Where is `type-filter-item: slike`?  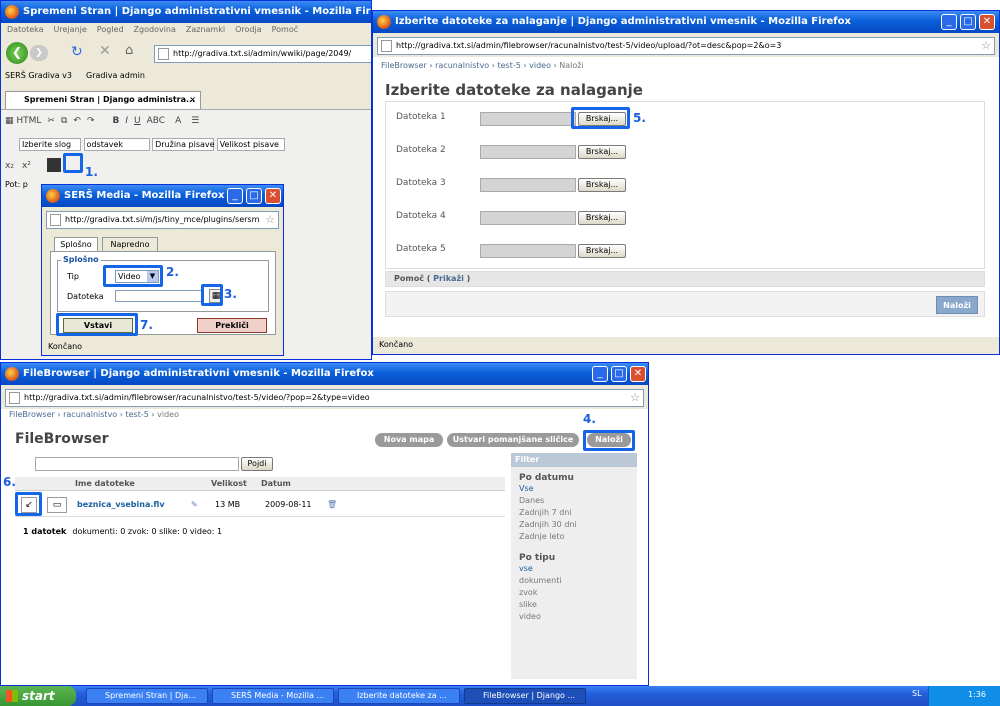 type-filter-item: slike is located at coordinates (578, 605).